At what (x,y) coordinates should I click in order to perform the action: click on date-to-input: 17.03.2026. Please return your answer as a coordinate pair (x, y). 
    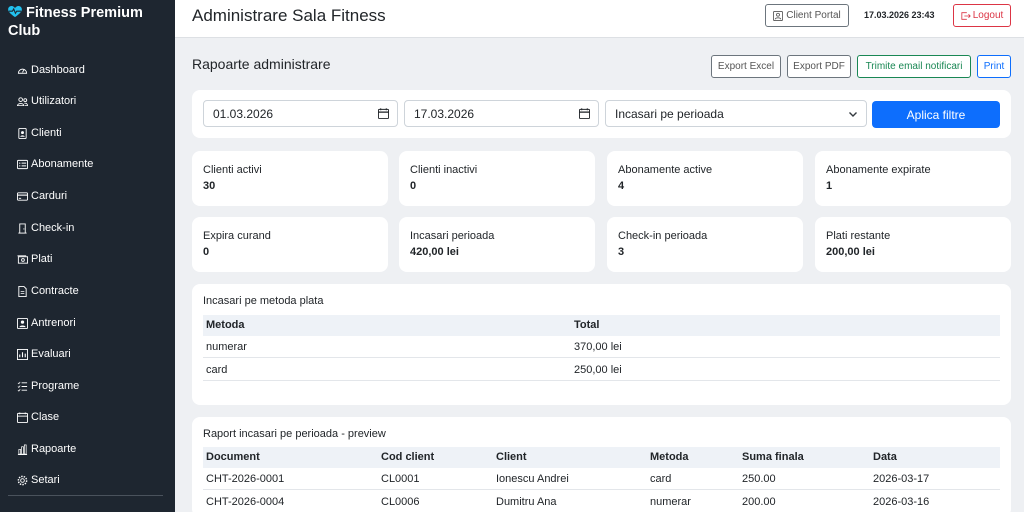
    Looking at the image, I should click on (501, 113).